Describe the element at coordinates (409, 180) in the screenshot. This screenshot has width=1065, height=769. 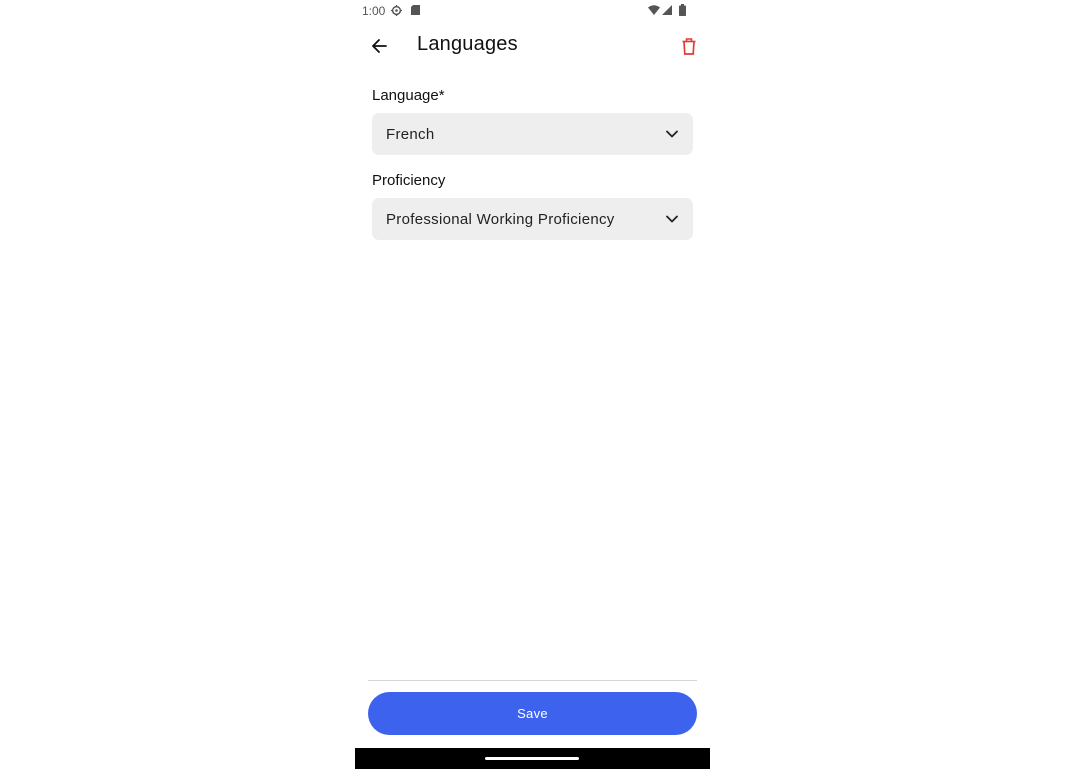
I see `proficiency-label: Proficiency` at that location.